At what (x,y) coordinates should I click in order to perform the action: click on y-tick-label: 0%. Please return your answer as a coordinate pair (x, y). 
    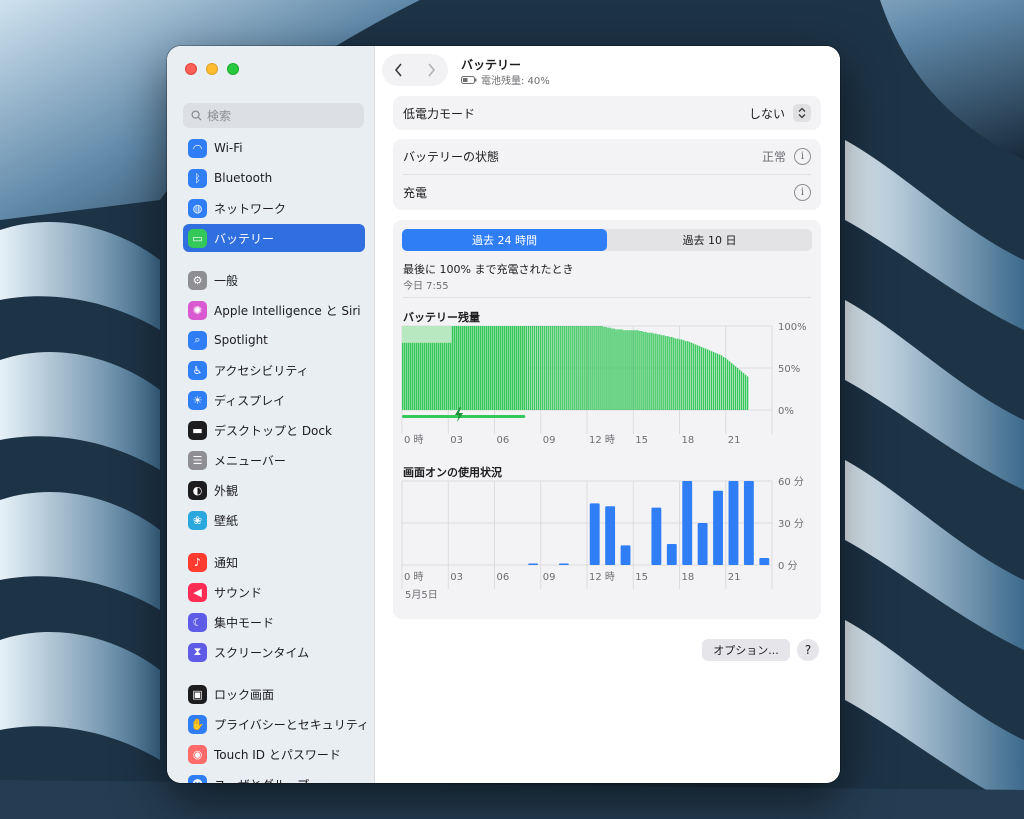
    Looking at the image, I should click on (786, 411).